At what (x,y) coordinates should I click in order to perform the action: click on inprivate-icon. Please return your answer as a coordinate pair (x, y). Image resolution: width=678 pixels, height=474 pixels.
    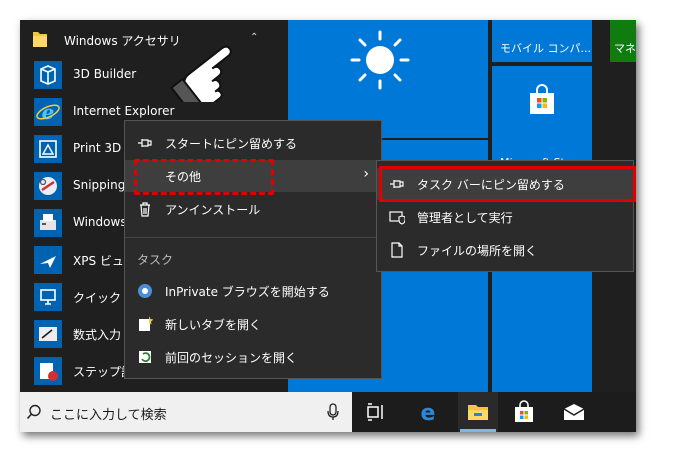
    Looking at the image, I should click on (145, 291).